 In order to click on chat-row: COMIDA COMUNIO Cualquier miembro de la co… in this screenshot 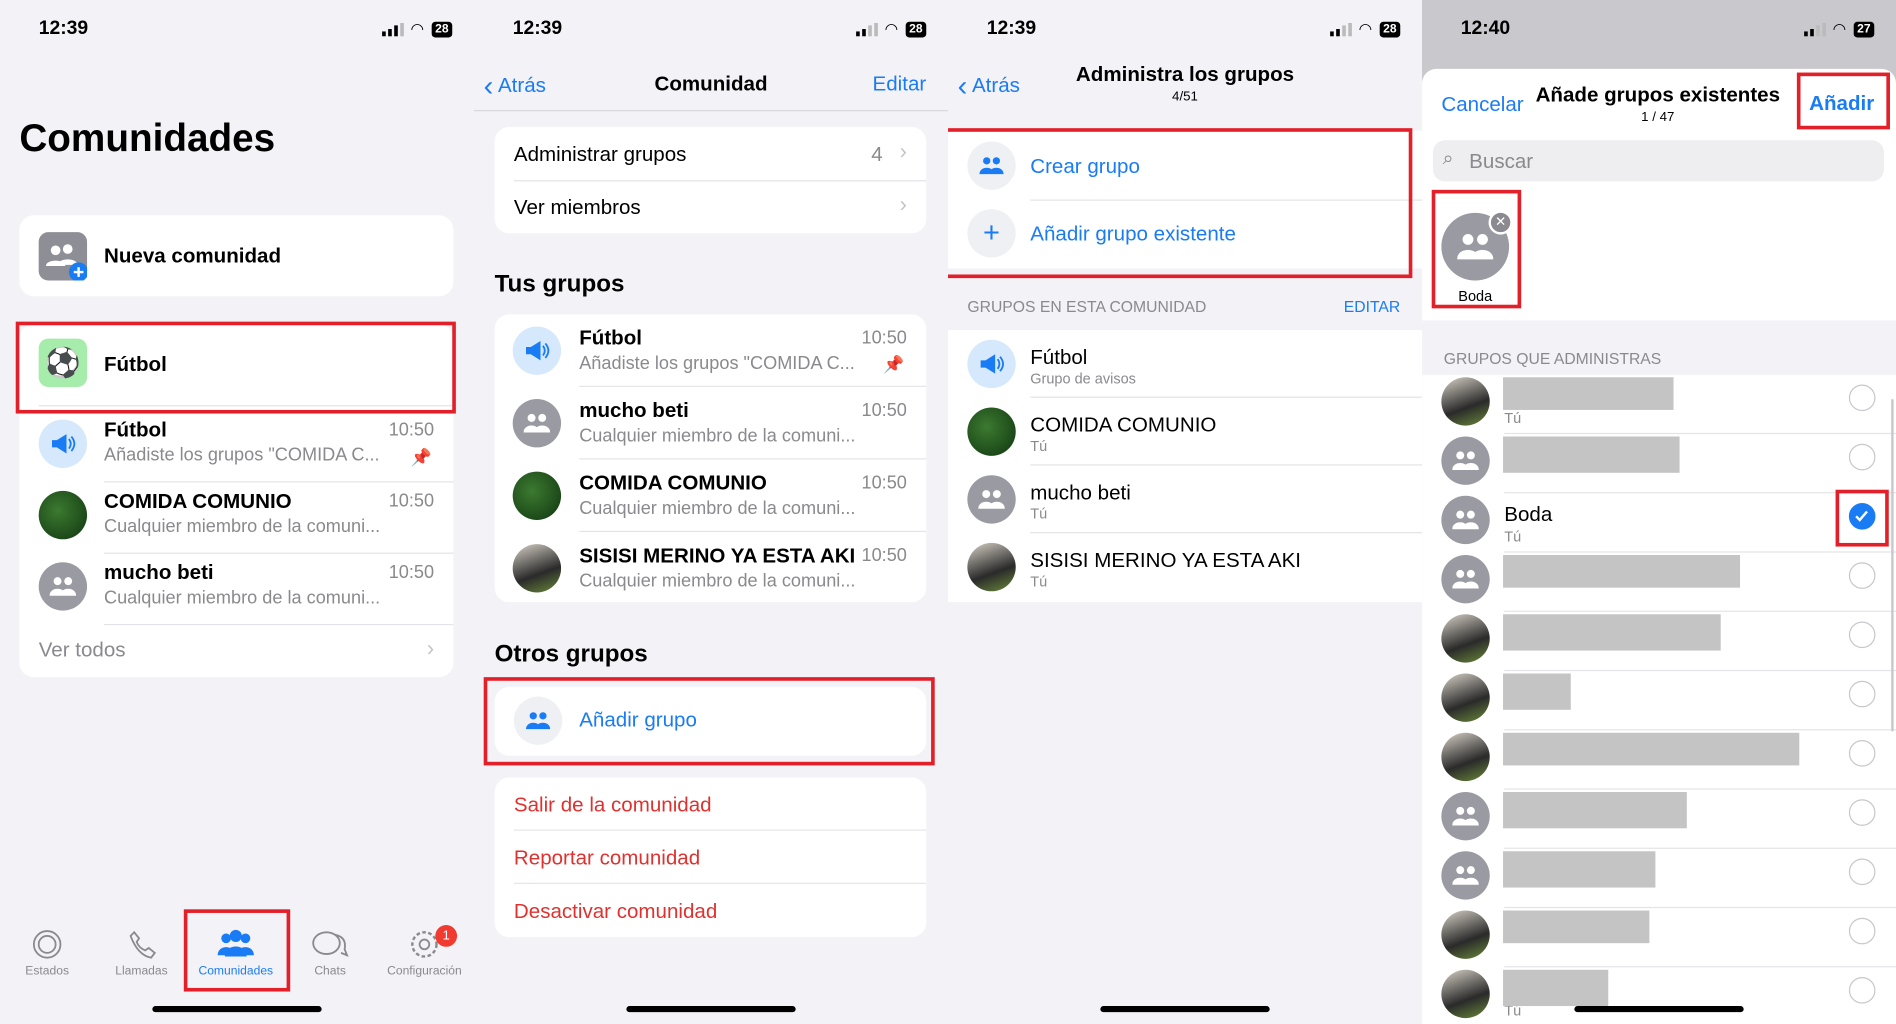, I will do `click(236, 518)`.